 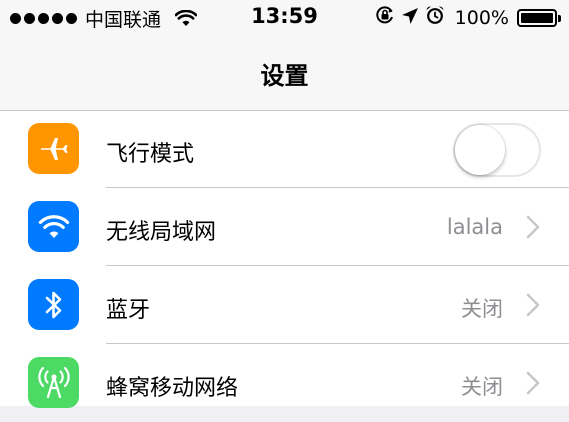 I want to click on location-arrow-icon, so click(x=410, y=18).